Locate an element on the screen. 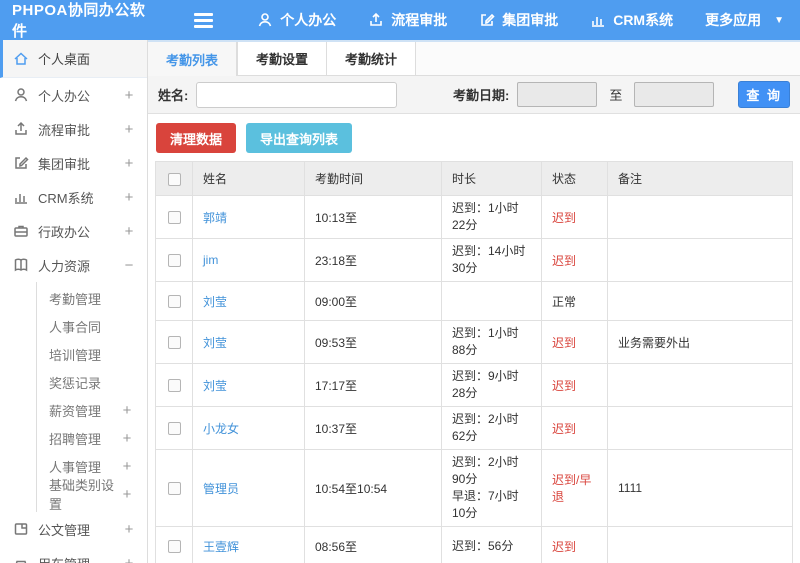 The image size is (800, 563). sidebar-item-hr: 人力资源 − is located at coordinates (73, 265).